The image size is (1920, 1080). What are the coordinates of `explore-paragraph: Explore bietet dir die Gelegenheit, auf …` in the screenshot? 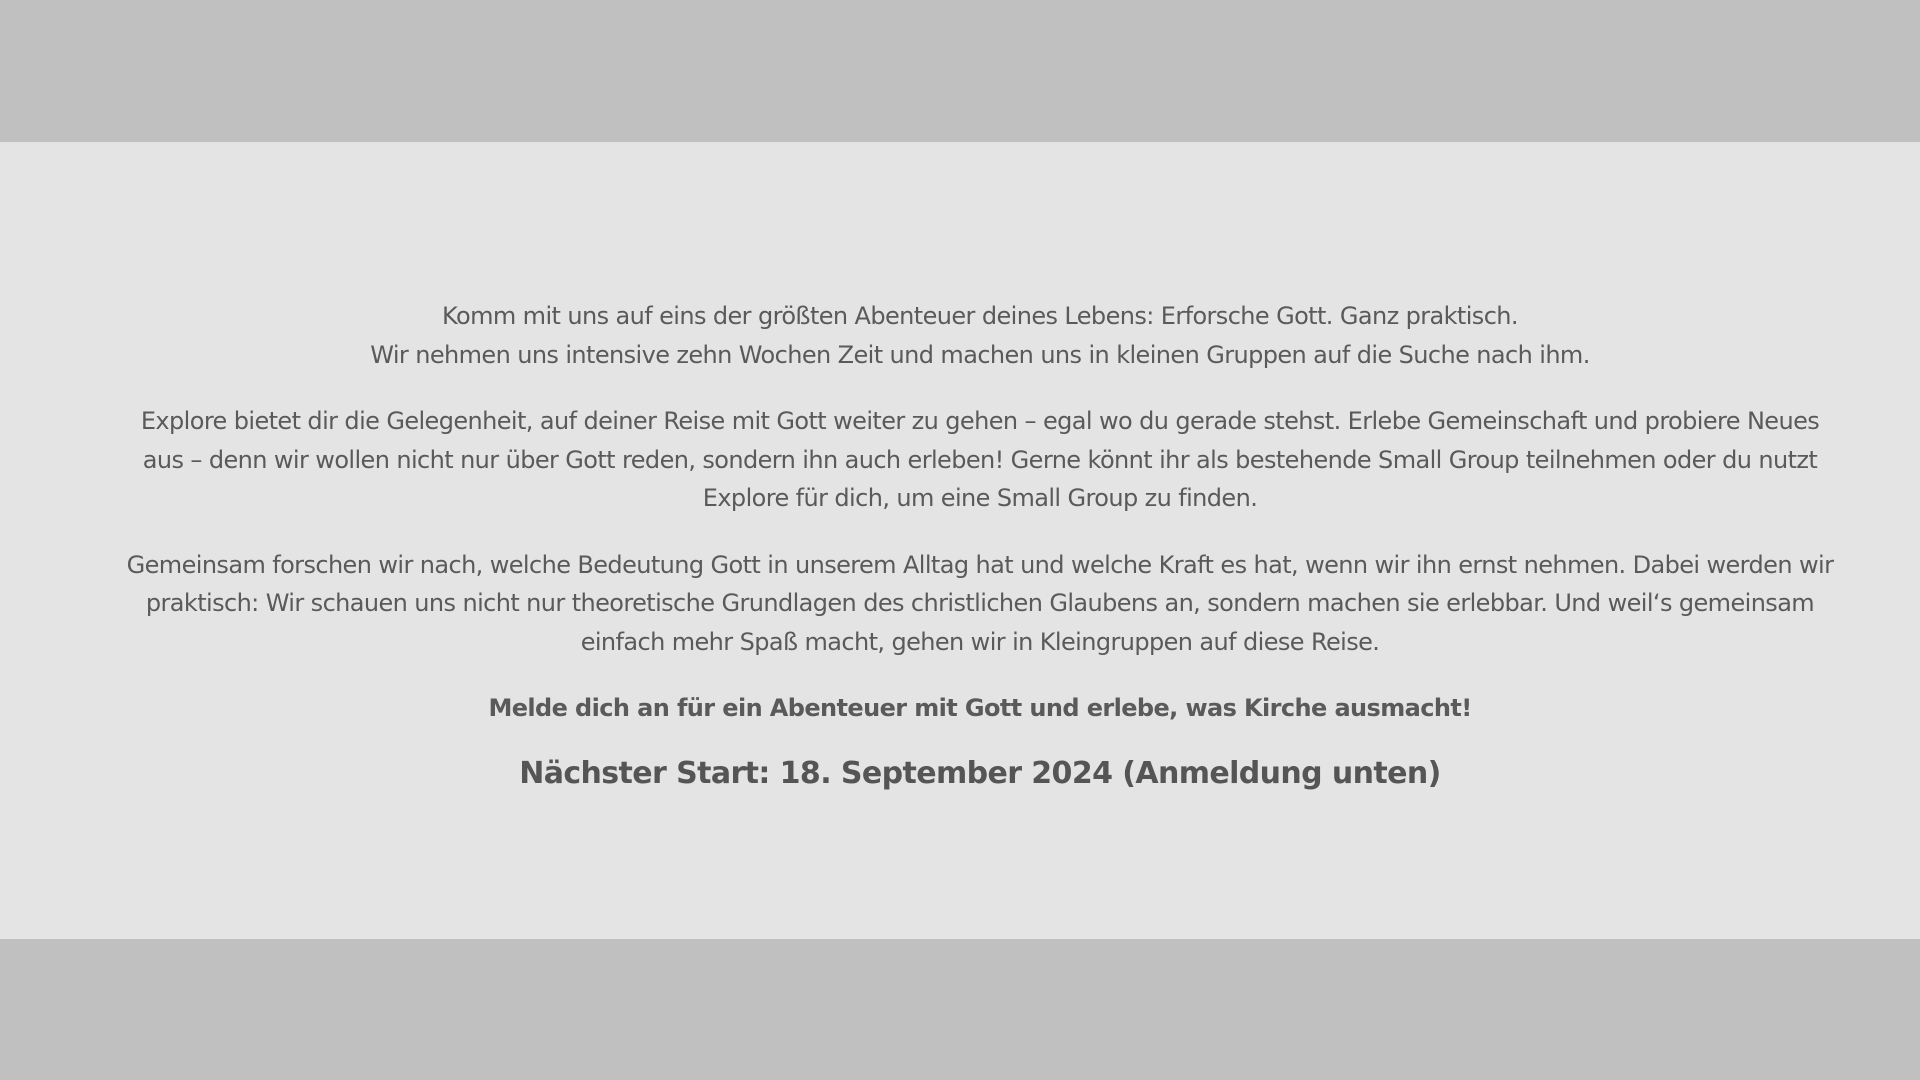 It's located at (980, 459).